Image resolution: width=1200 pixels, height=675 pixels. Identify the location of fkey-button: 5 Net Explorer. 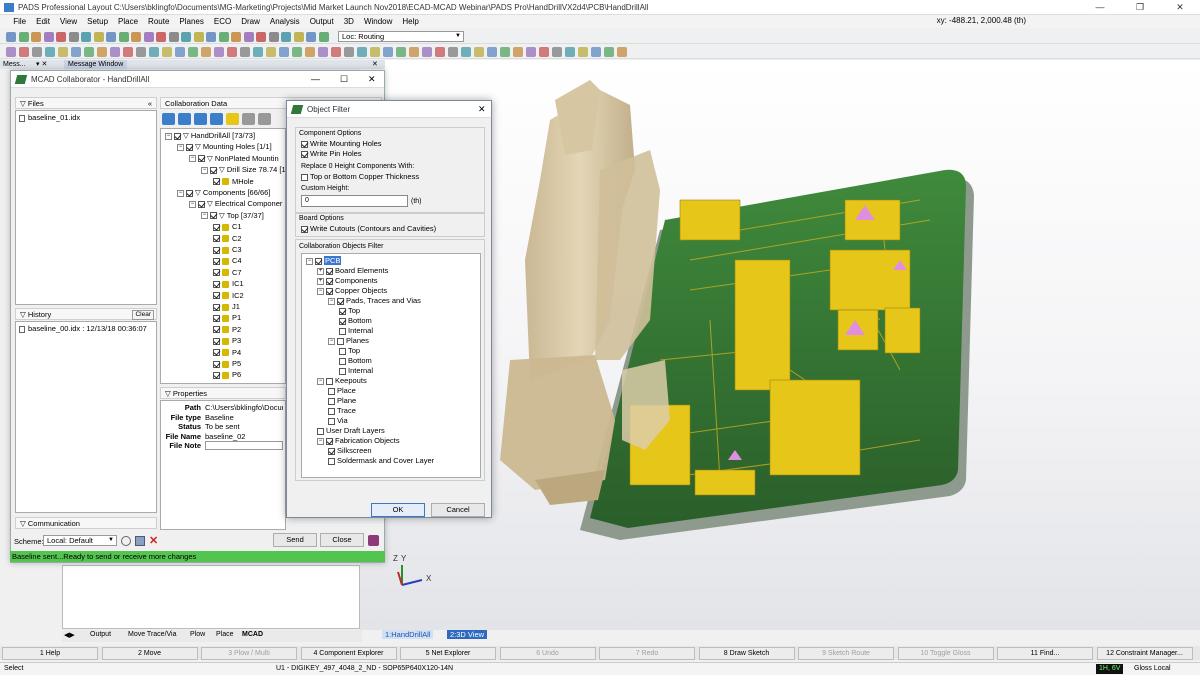
(448, 653).